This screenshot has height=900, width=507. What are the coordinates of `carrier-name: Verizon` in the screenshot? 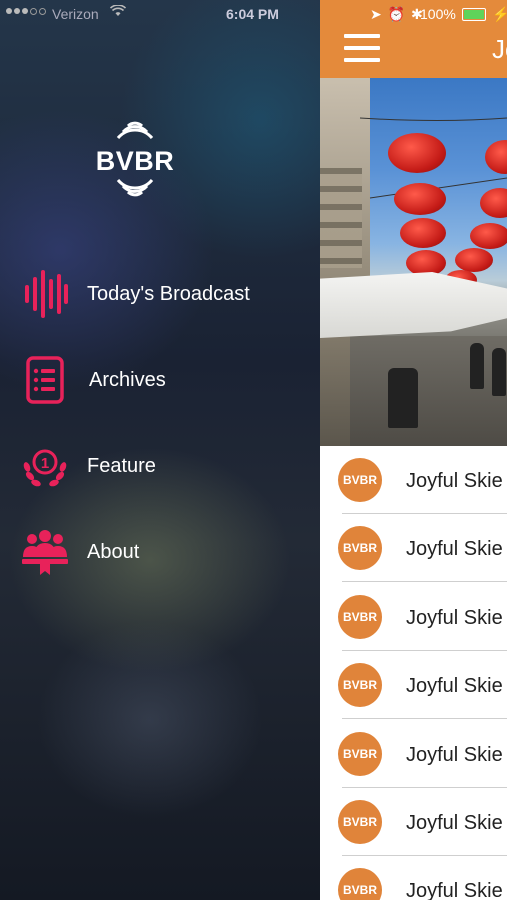 It's located at (75, 14).